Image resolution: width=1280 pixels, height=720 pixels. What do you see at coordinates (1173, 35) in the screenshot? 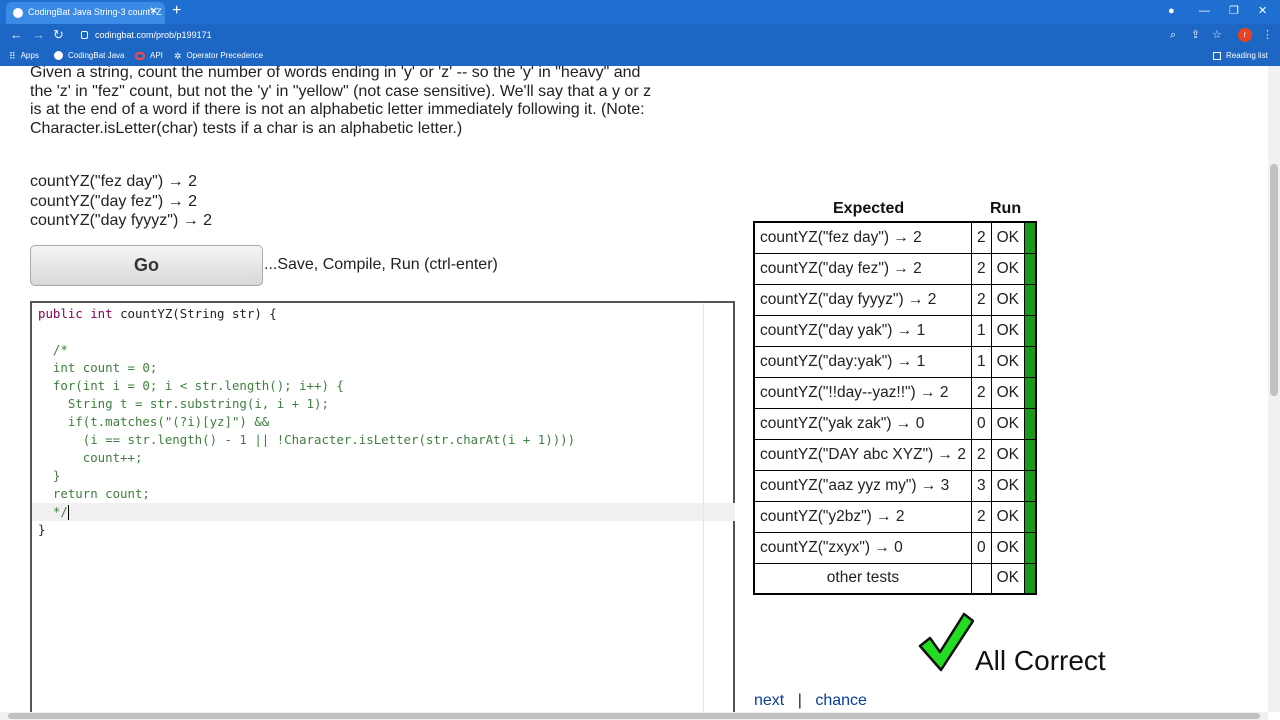
I see `zoom-icon: ⌕` at bounding box center [1173, 35].